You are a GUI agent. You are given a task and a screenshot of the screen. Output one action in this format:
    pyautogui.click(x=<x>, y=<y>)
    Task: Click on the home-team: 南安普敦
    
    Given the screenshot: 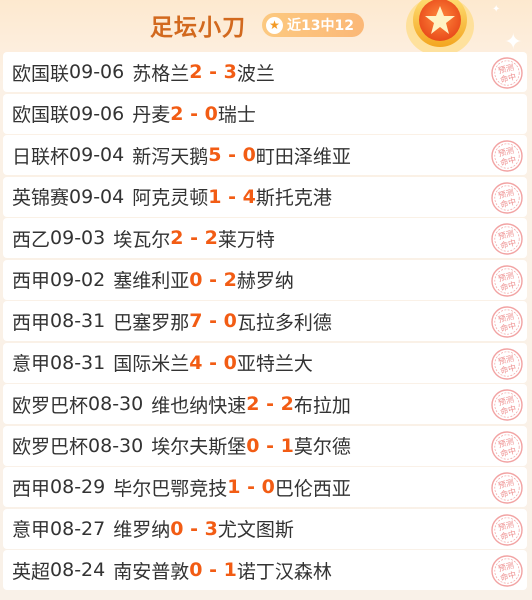 What is the action you would take?
    pyautogui.click(x=151, y=571)
    